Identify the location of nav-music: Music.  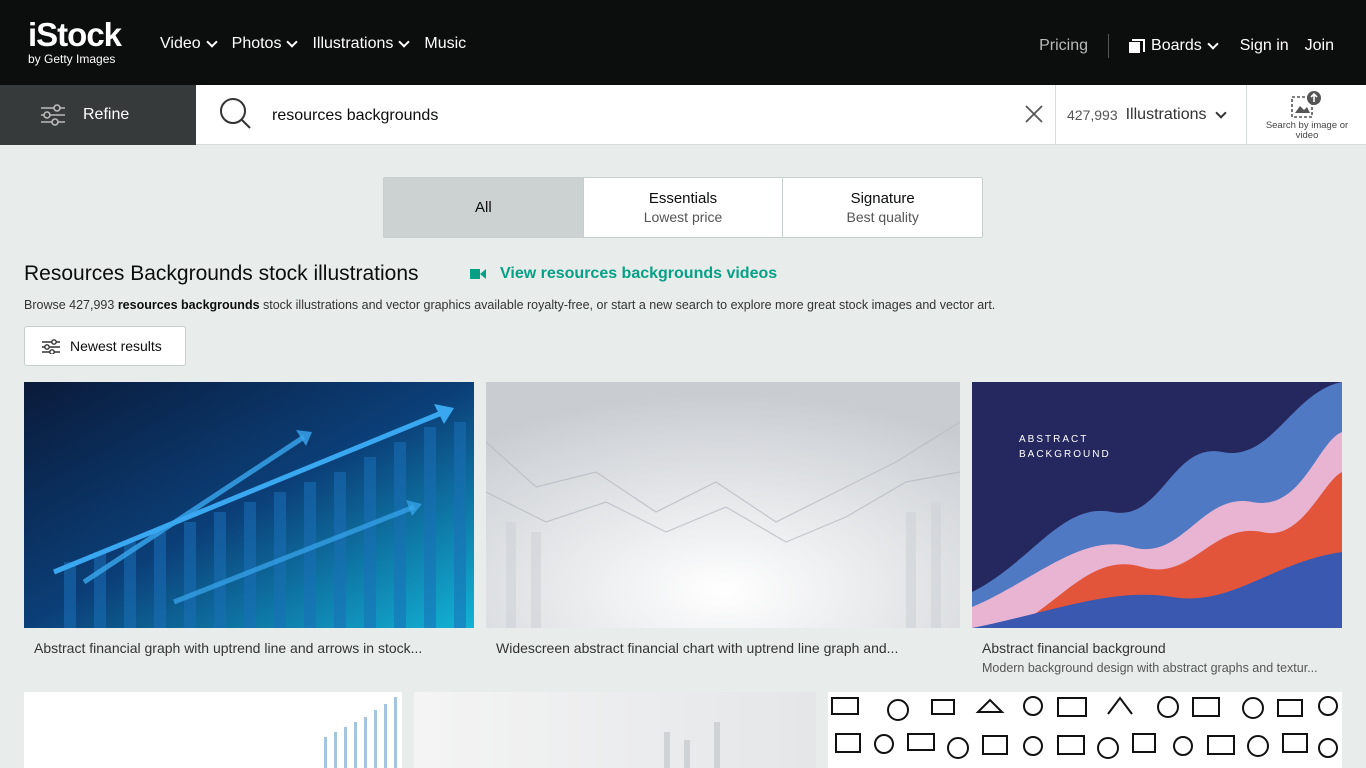
(445, 44).